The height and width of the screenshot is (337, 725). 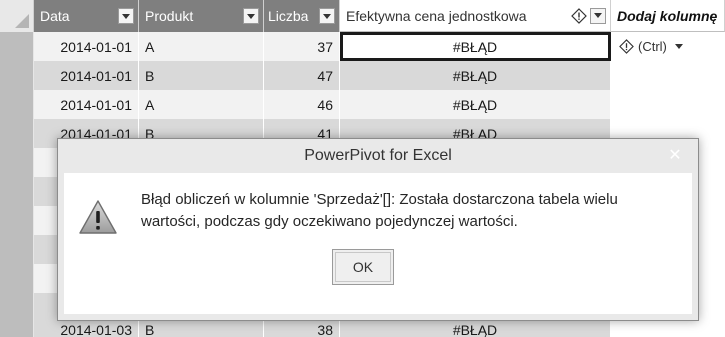 I want to click on table-row: 2014-01-01 A 37 #BŁĄD (Ctrl), so click(x=362, y=46).